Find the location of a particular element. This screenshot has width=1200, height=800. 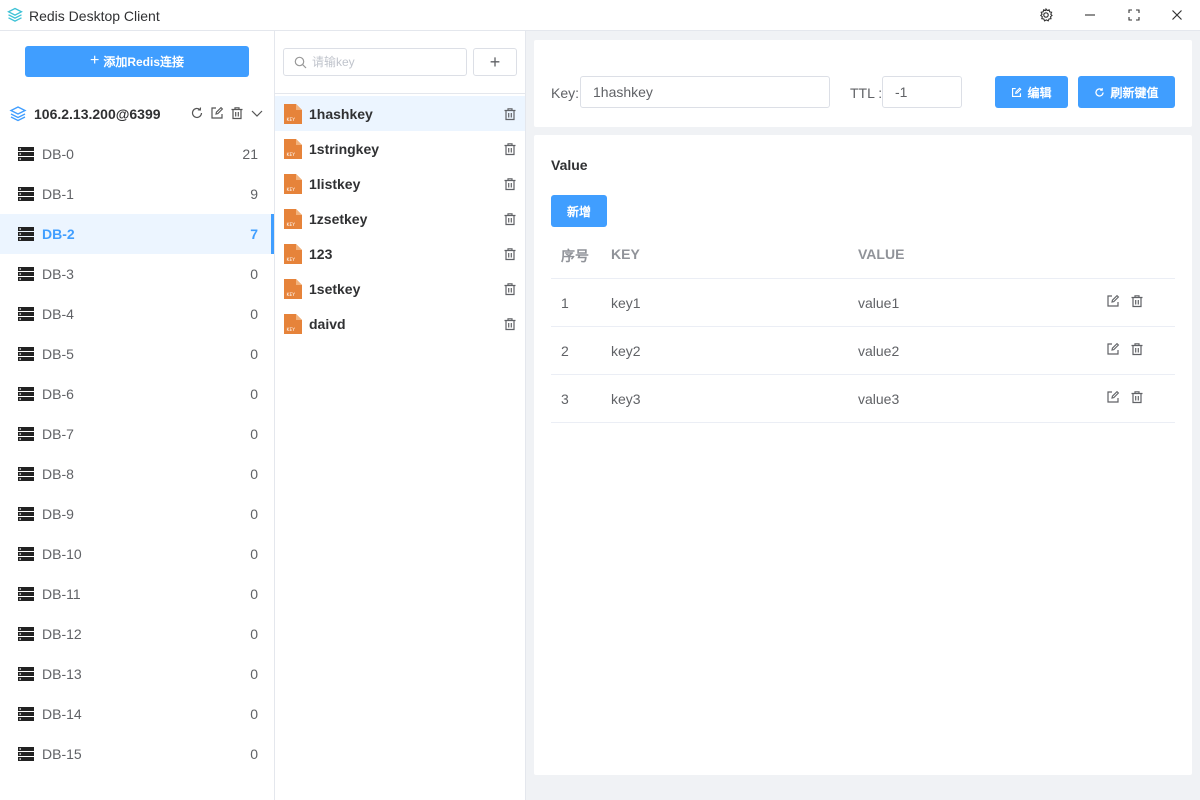

key-list-item: KEY 1zsetkey is located at coordinates (400, 218).